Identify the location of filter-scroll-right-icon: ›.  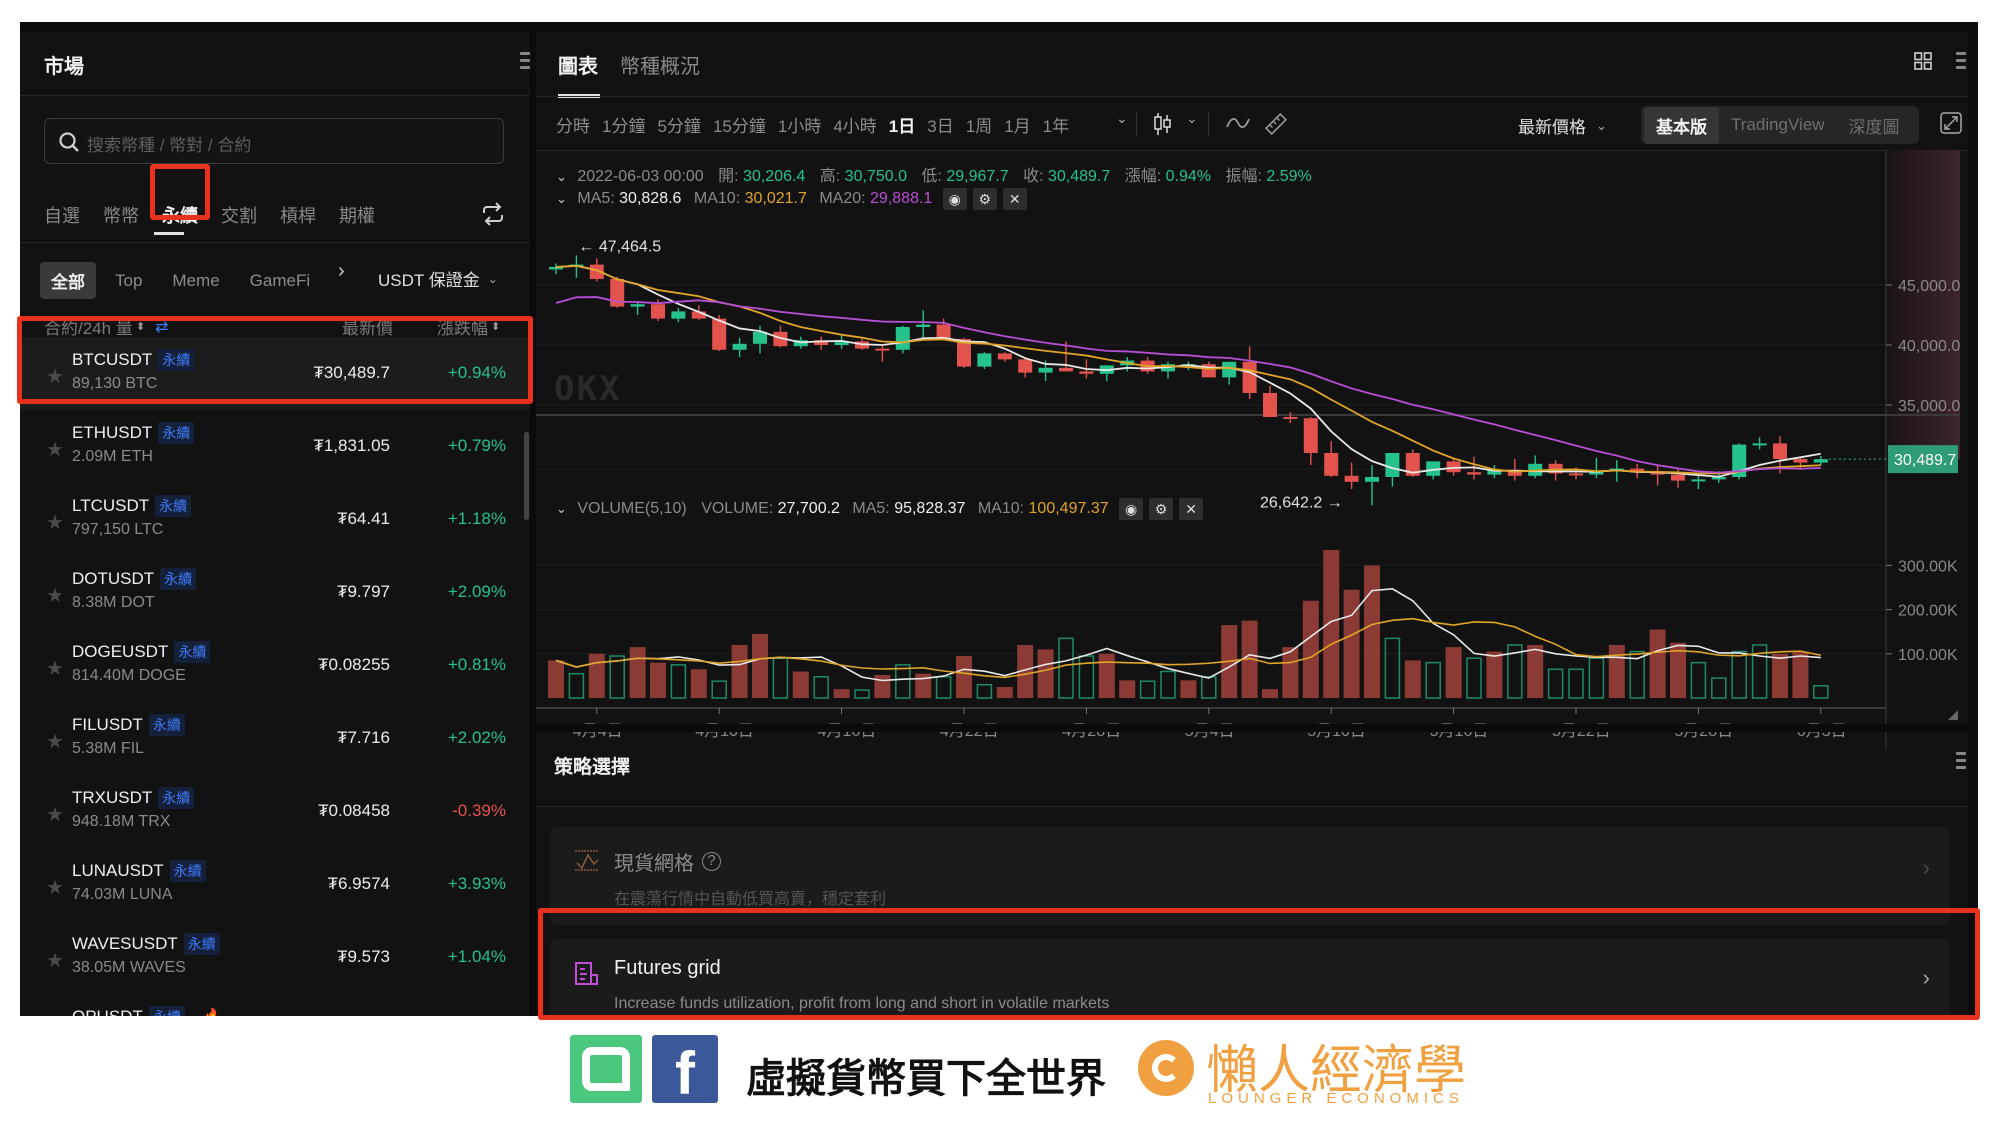
(341, 271).